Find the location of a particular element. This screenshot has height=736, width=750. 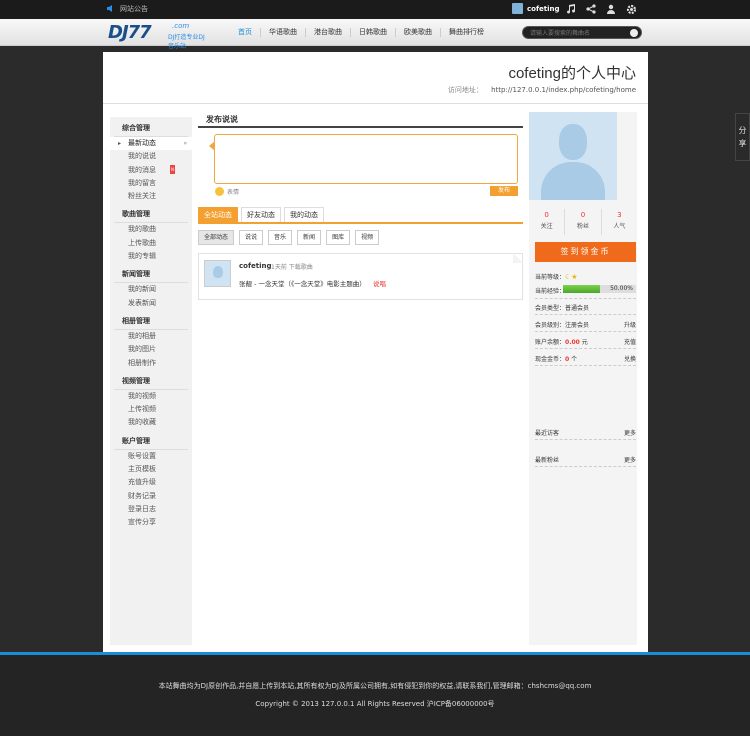

feed-filters: 全部动态 说说 音乐 新闻 图库 视频 is located at coordinates (289, 237).